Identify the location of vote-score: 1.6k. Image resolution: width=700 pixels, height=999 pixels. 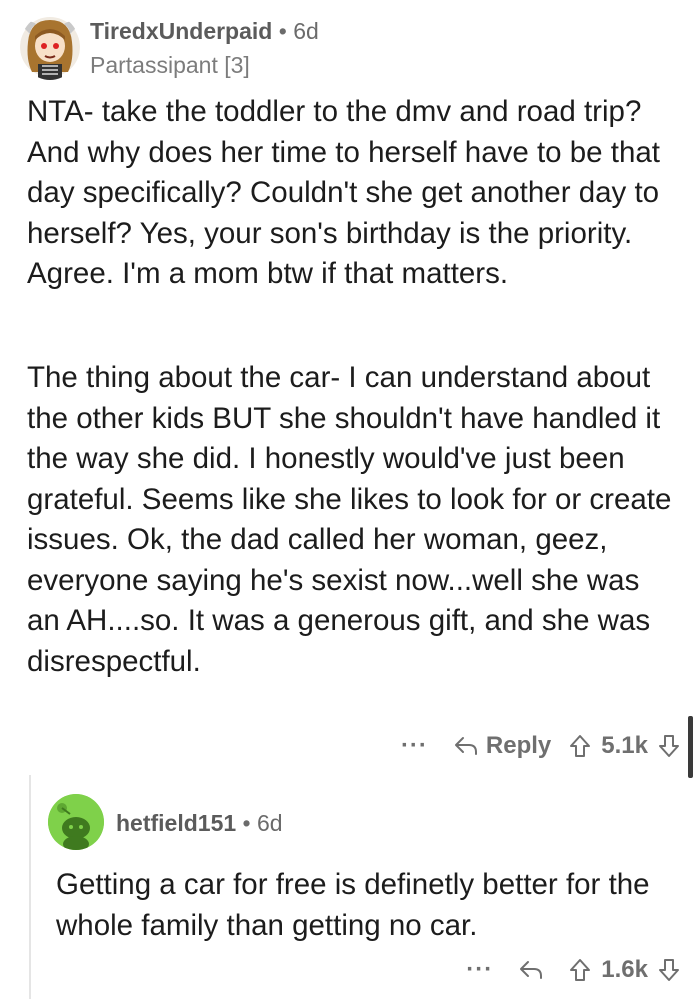
(624, 969).